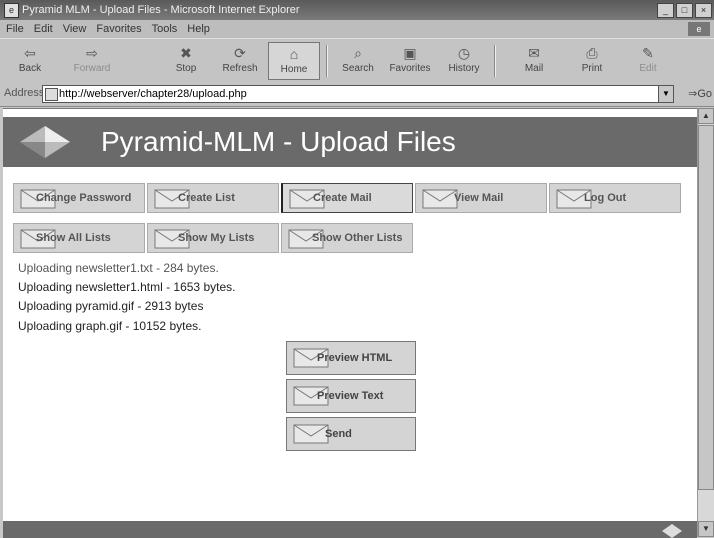 The width and height of the screenshot is (714, 538). I want to click on log-out-button: Log Out, so click(615, 198).